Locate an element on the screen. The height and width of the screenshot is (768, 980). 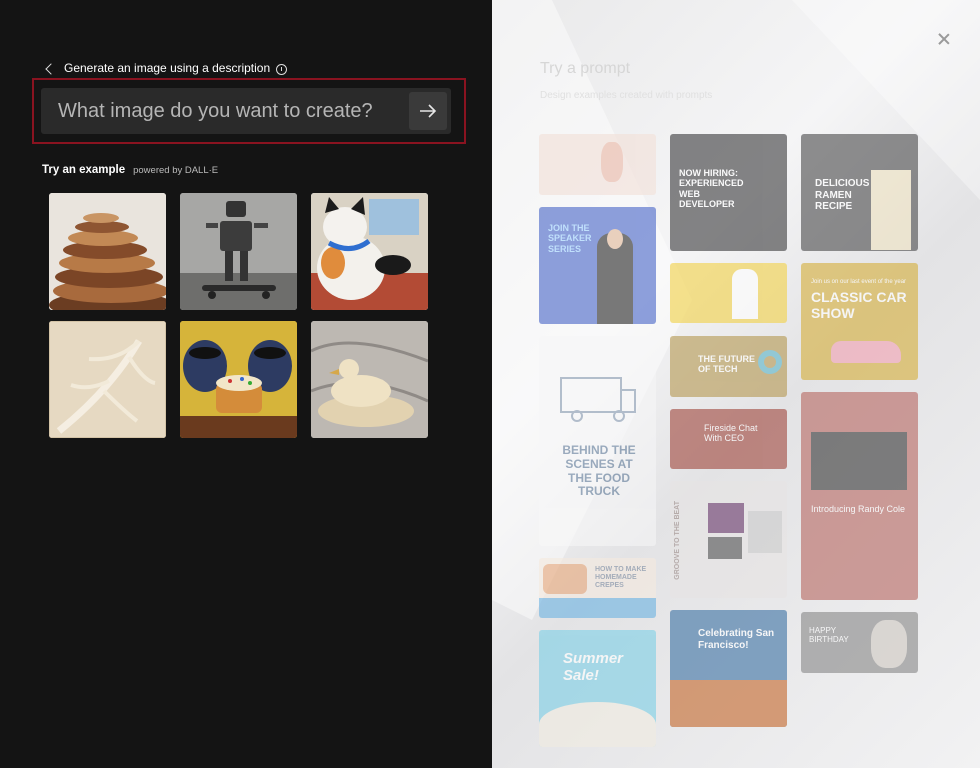
example-thumb-duck is located at coordinates (369, 379).